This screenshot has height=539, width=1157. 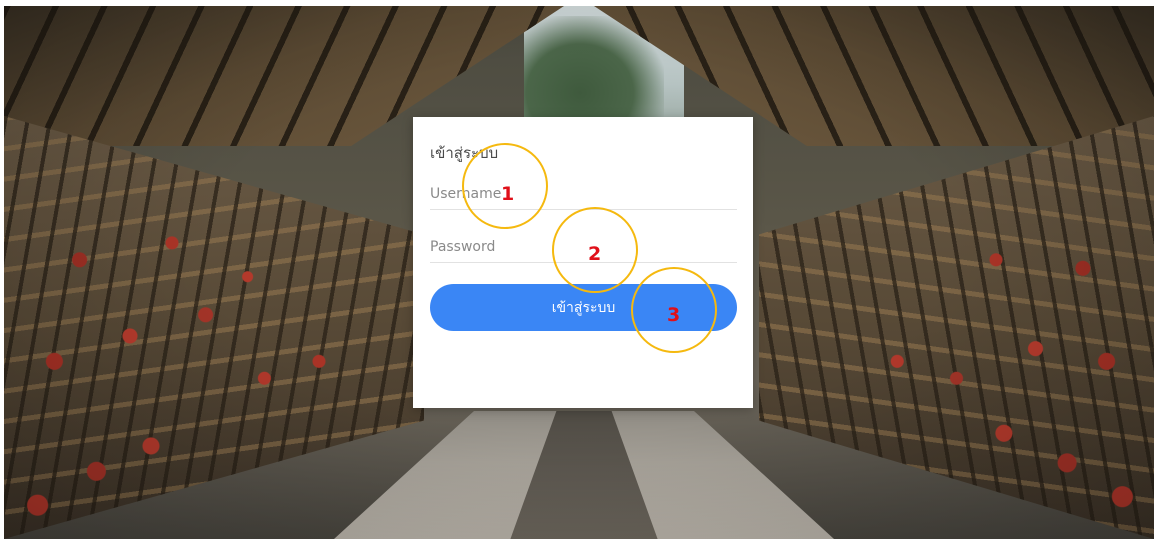 I want to click on annotation-number-2: 2, so click(x=595, y=254).